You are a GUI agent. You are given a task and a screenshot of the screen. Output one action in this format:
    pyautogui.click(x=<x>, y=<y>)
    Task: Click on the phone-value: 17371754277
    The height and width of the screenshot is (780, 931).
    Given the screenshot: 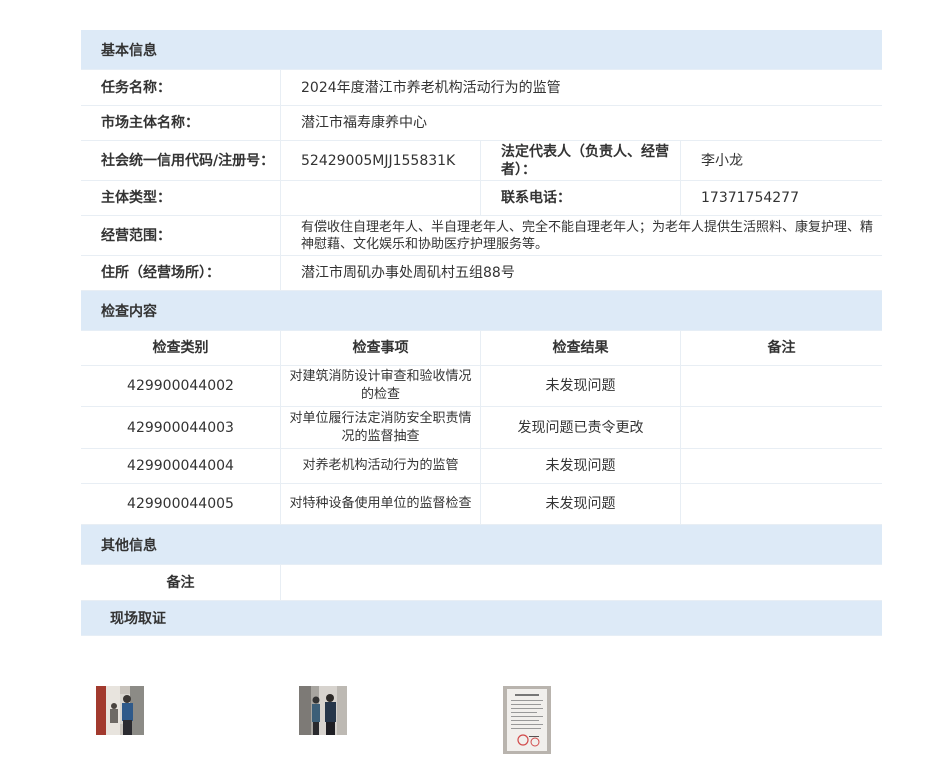 What is the action you would take?
    pyautogui.click(x=750, y=198)
    